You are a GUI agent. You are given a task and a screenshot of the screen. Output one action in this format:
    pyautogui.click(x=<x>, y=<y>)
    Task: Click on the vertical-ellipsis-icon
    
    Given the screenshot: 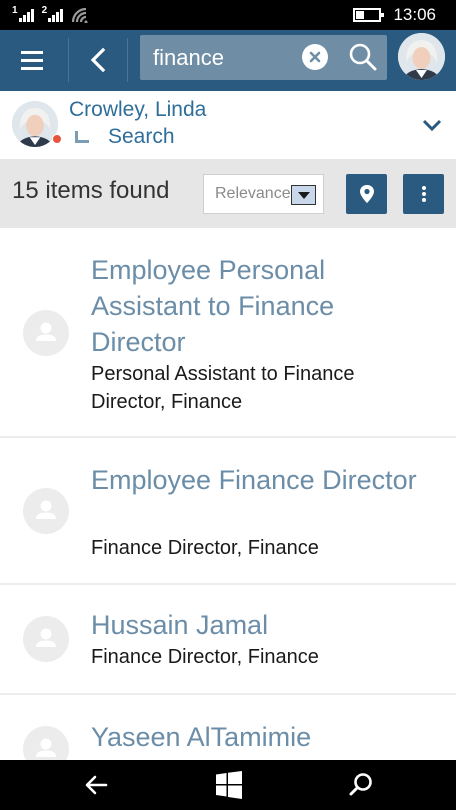 What is the action you would take?
    pyautogui.click(x=423, y=194)
    